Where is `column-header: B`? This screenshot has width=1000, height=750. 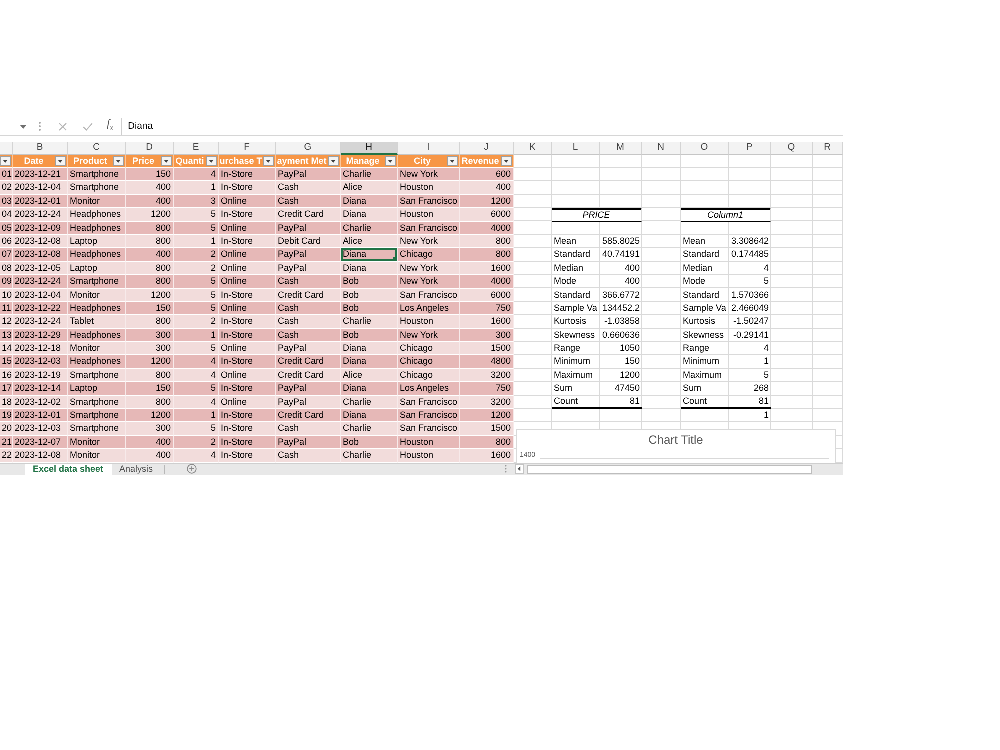 column-header: B is located at coordinates (40, 148).